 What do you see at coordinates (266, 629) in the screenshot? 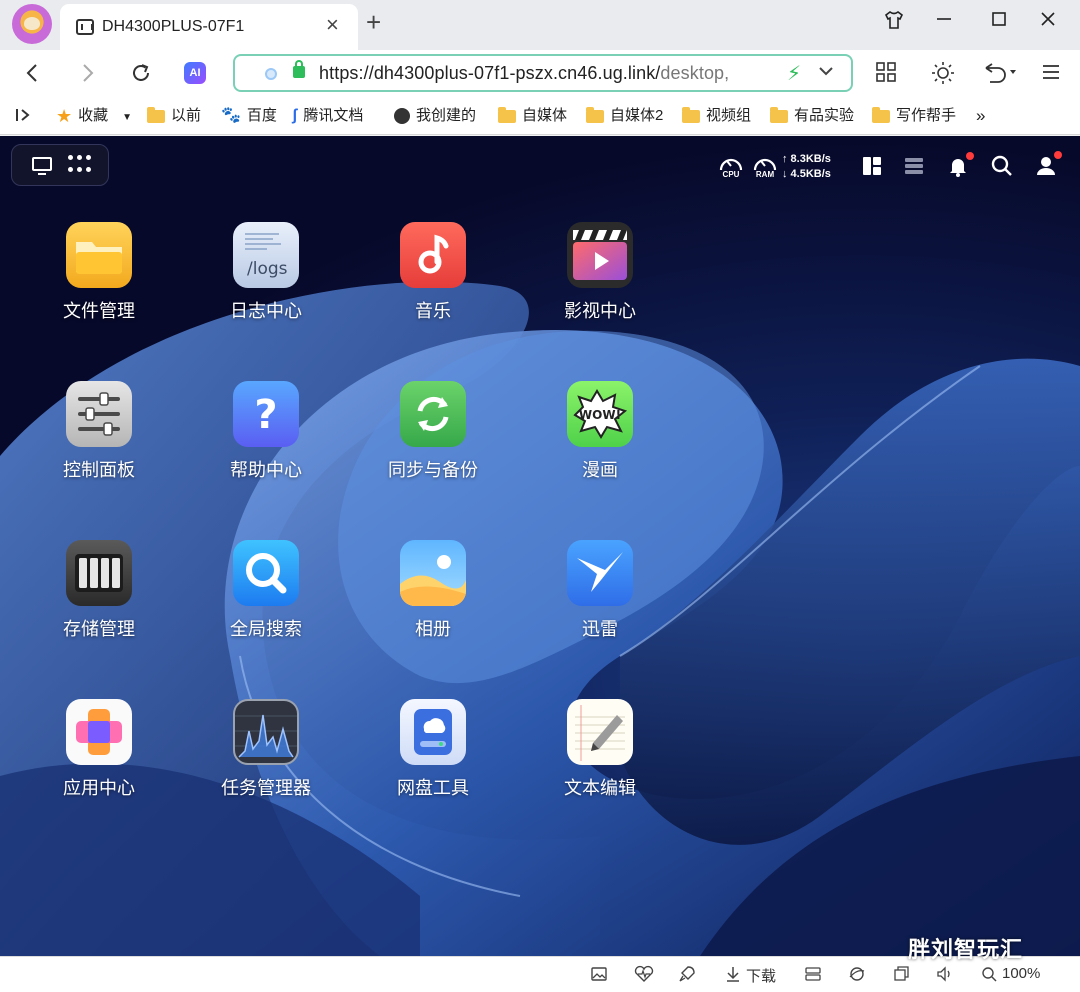
I see `app-label: 全局搜索` at bounding box center [266, 629].